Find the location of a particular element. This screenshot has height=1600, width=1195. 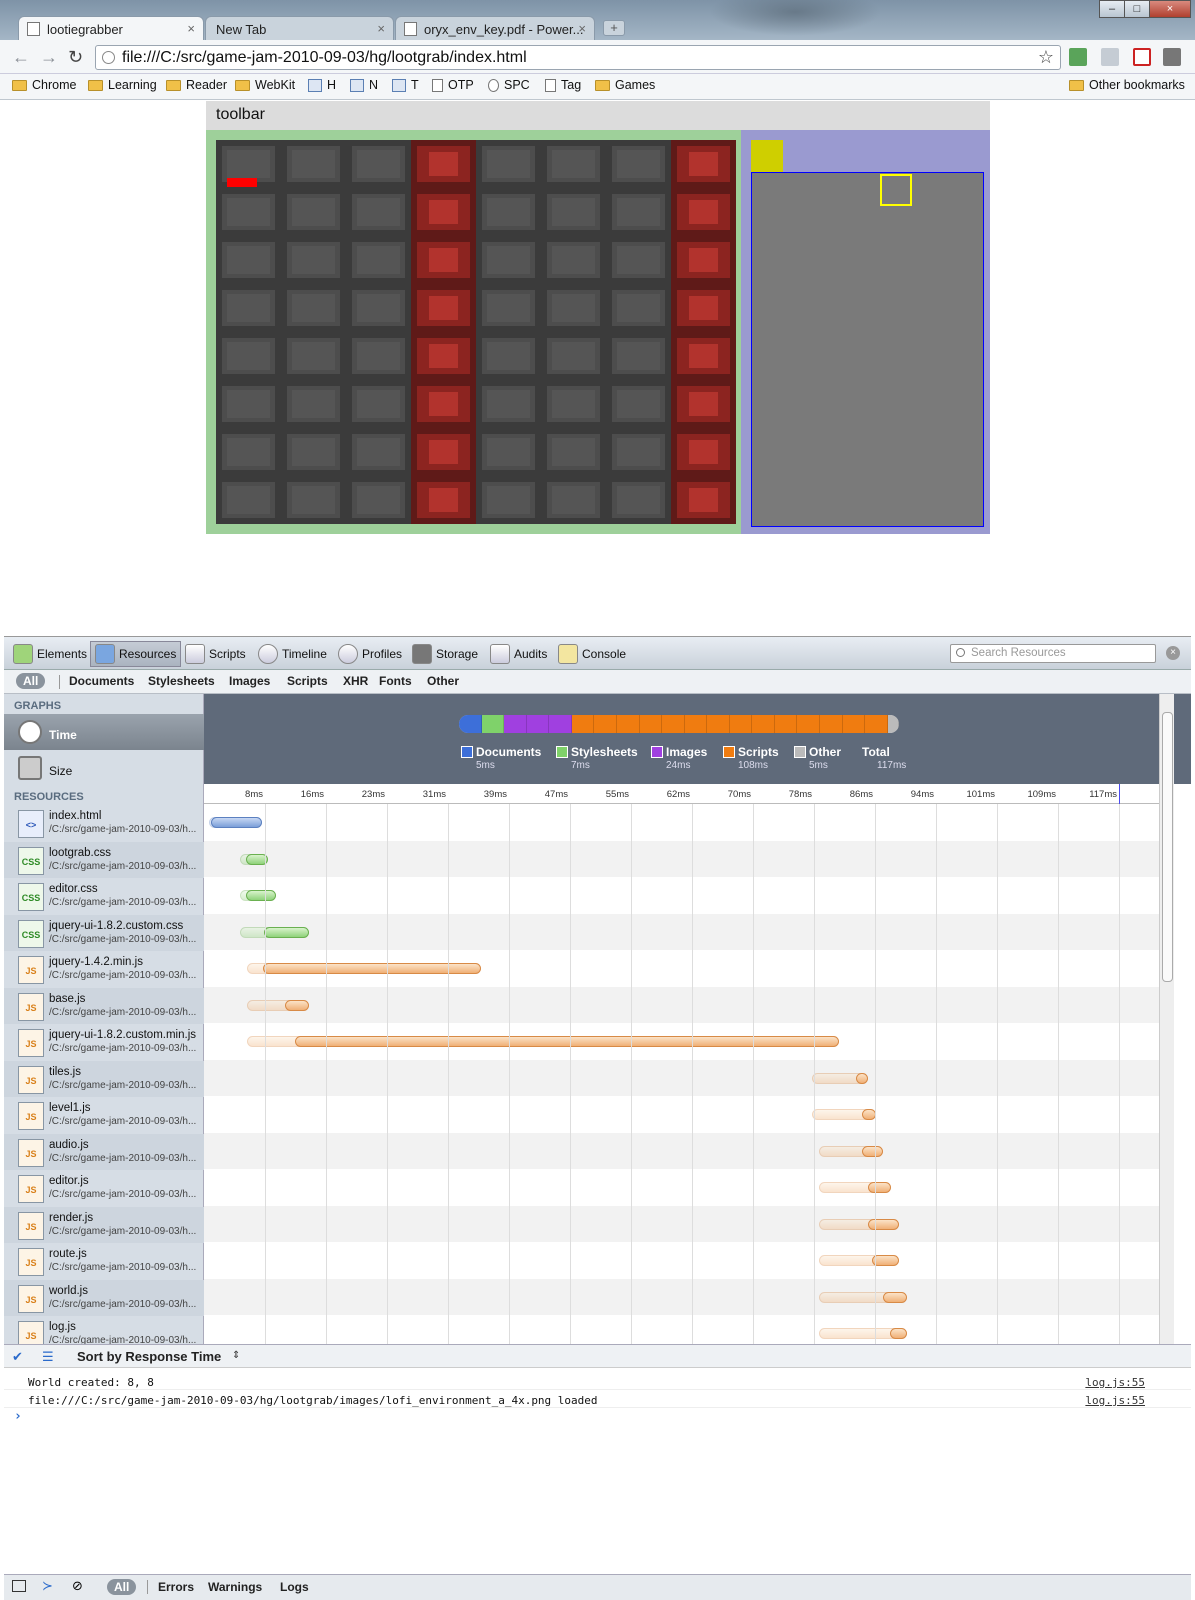

back-icon: ← is located at coordinates (21, 57).